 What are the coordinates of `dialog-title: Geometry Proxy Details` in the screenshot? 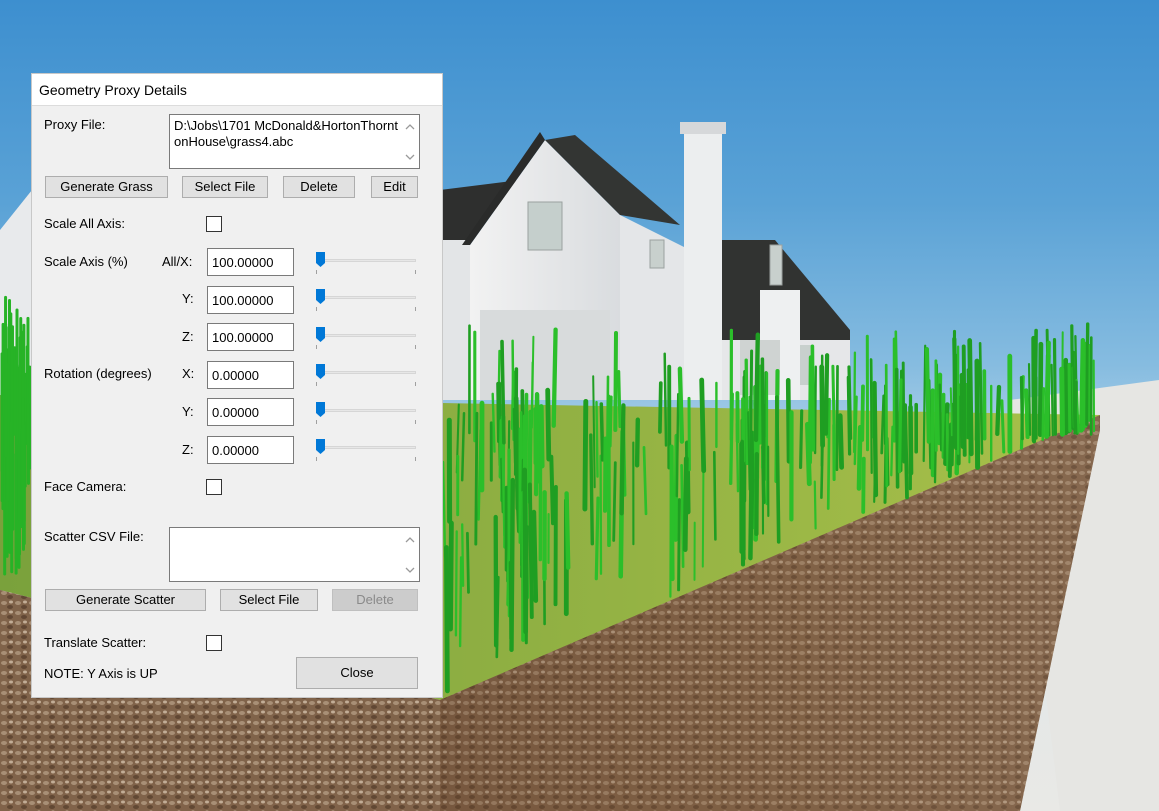 It's located at (113, 90).